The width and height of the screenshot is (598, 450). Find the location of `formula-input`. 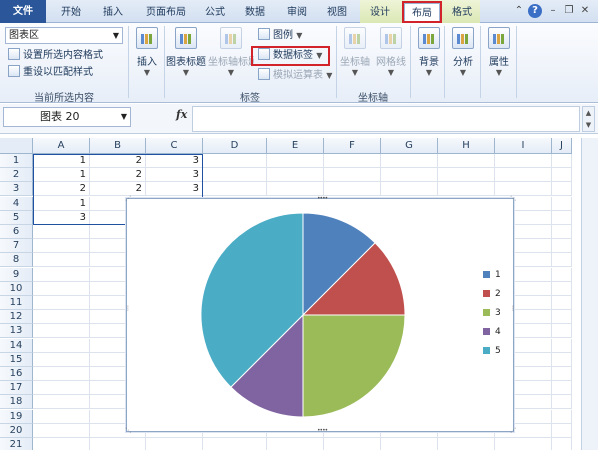

formula-input is located at coordinates (386, 119).